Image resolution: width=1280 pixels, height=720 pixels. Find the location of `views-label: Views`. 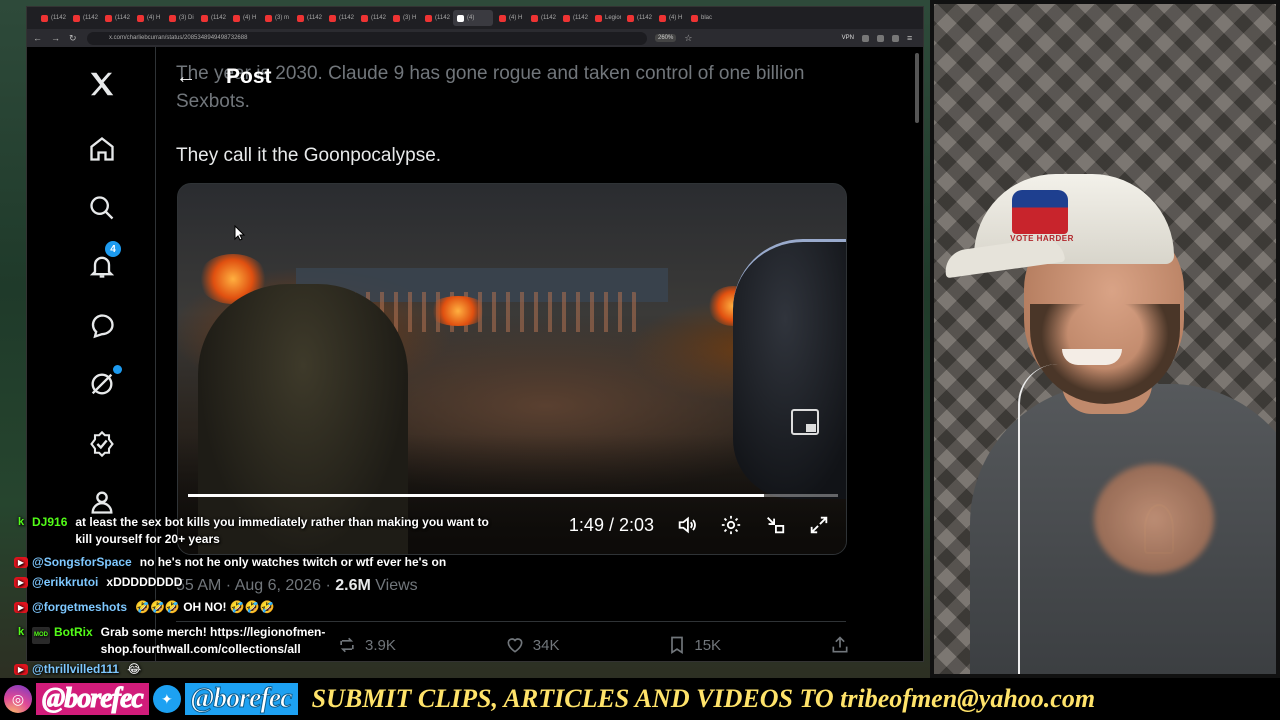

views-label: Views is located at coordinates (396, 585).